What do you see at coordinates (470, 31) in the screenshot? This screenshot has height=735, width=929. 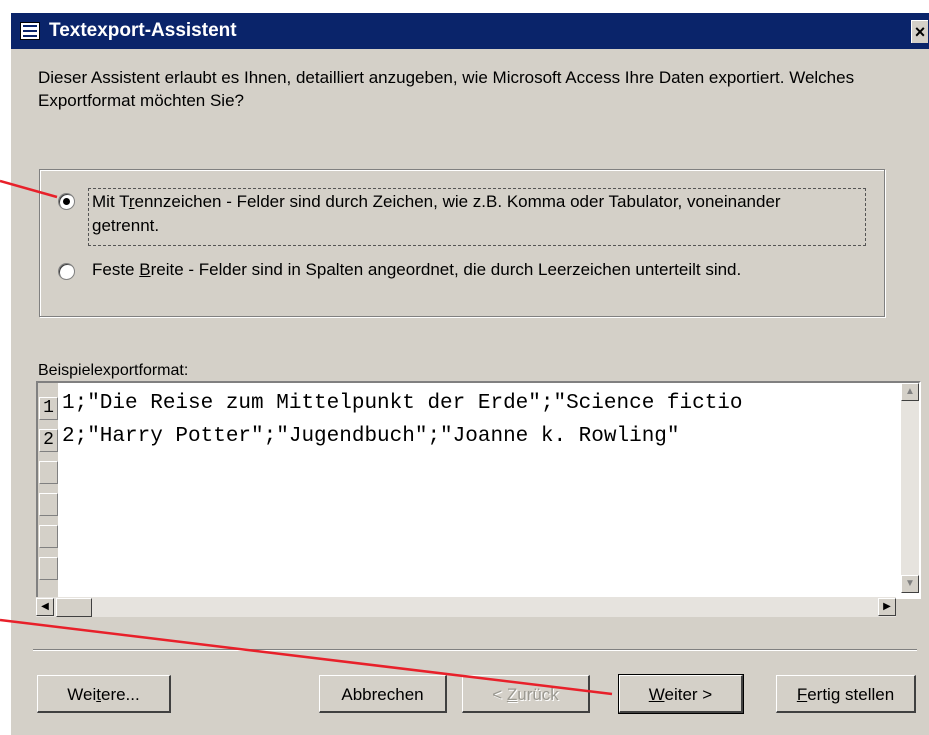 I see `titlebar: Textexport-Assistent ×` at bounding box center [470, 31].